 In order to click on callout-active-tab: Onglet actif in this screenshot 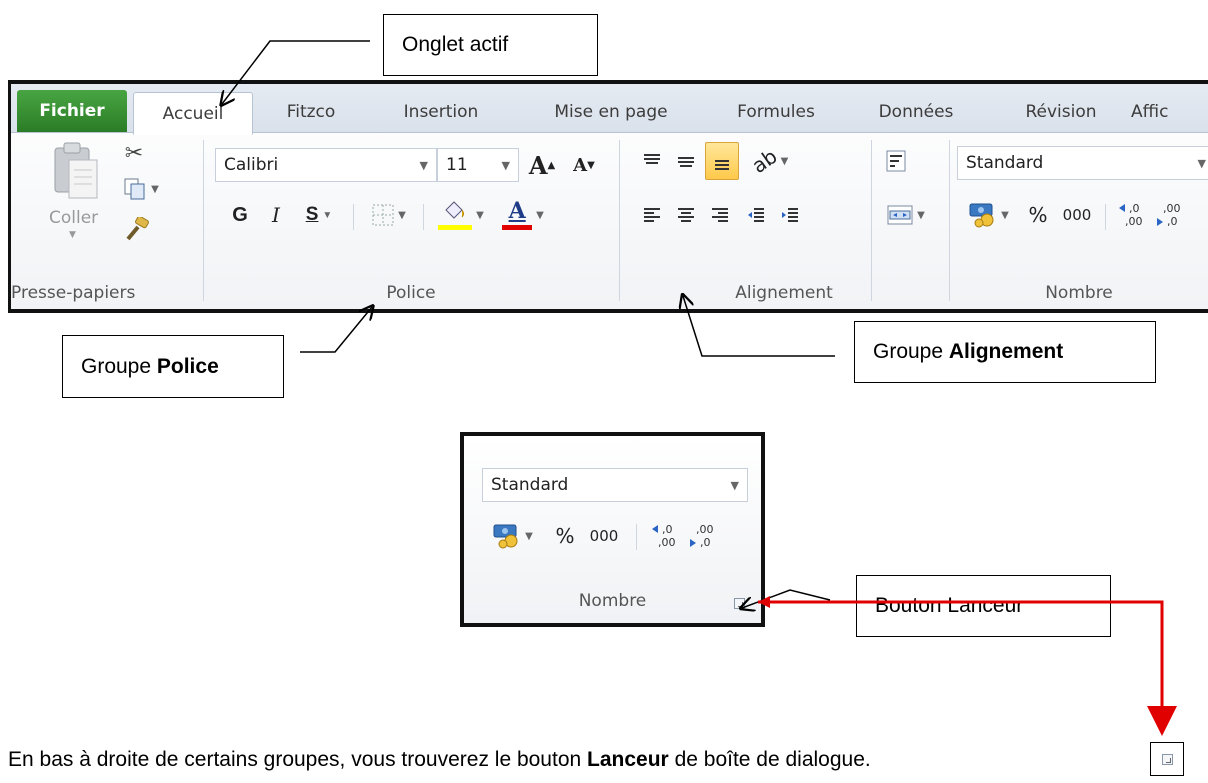, I will do `click(490, 45)`.